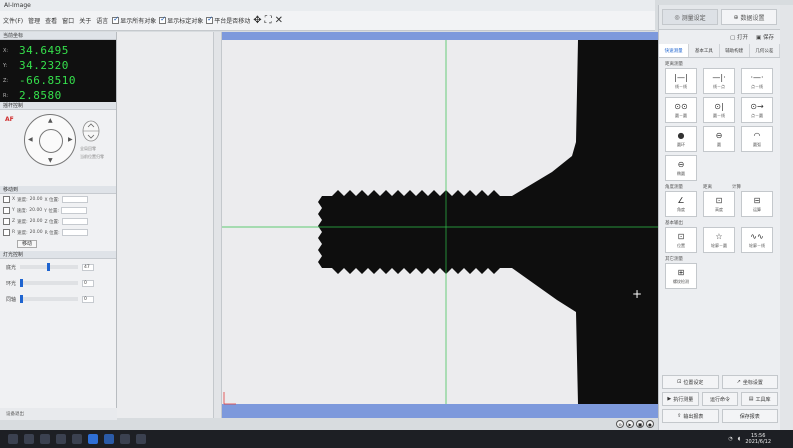 The width and height of the screenshot is (793, 448). Describe the element at coordinates (58, 414) in the screenshot. I see `device-exit-button: 设备退出` at that location.